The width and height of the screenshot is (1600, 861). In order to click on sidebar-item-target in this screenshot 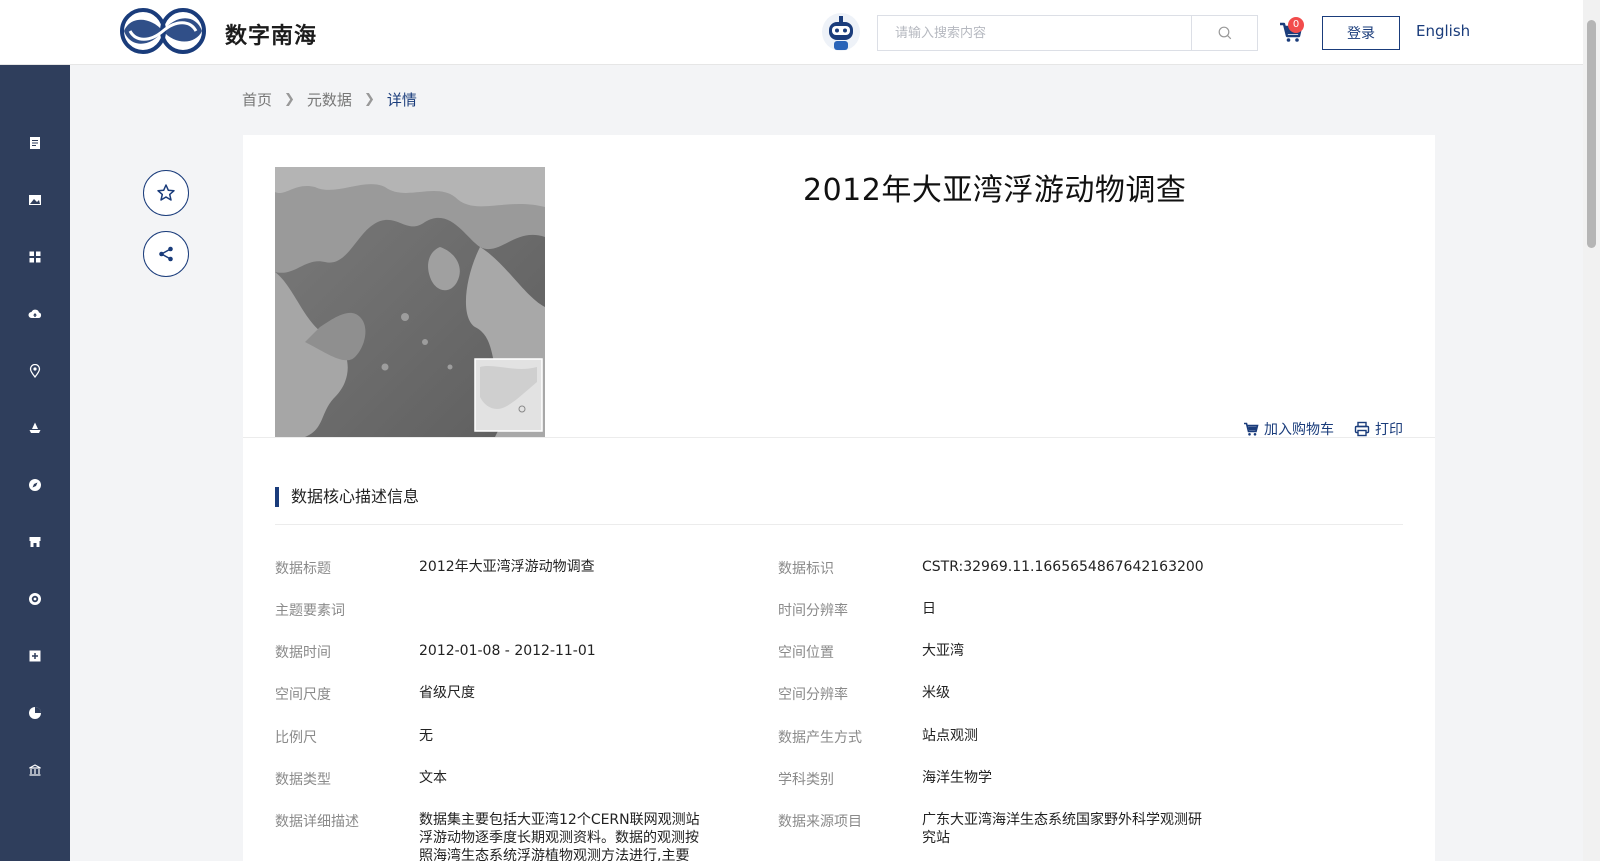, I will do `click(35, 599)`.